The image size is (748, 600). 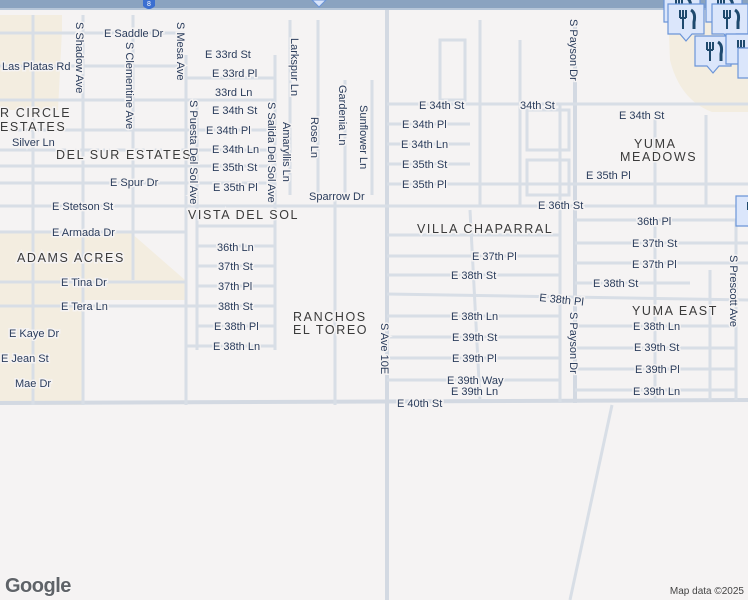 I want to click on street-label: 36th Pl, so click(x=654, y=222).